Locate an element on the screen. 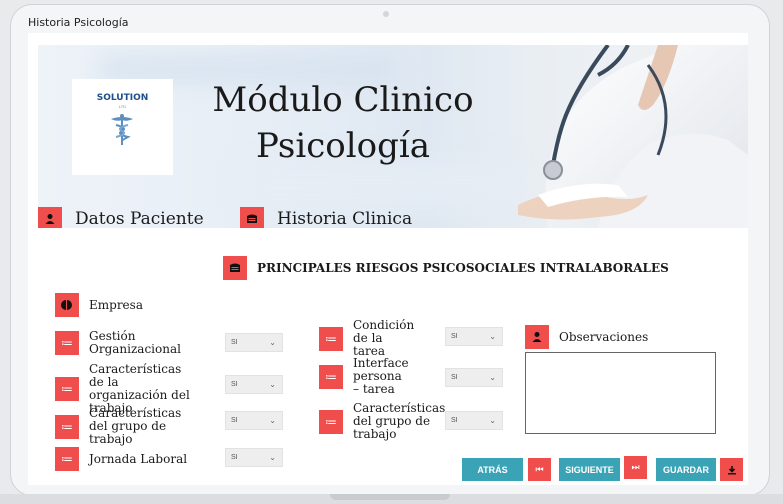  company-logo: SOLUTION LTD is located at coordinates (122, 127).